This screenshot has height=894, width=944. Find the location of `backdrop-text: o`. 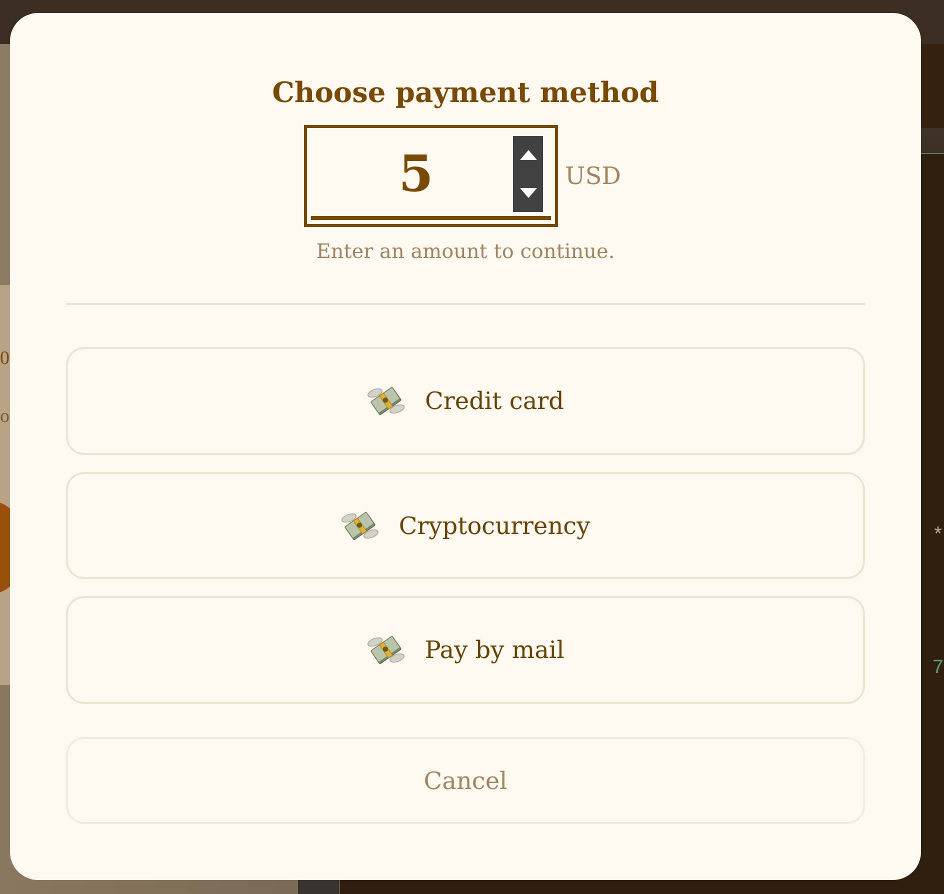

backdrop-text: o is located at coordinates (5, 417).